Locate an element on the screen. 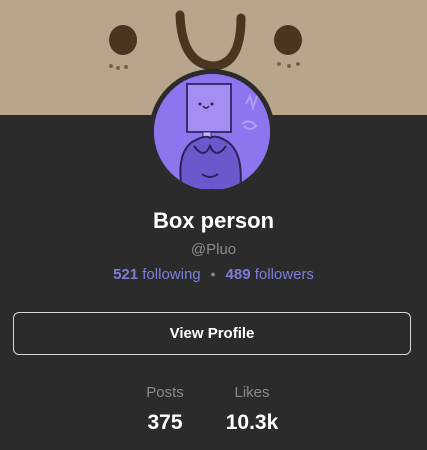 Image resolution: width=427 pixels, height=450 pixels. followers-link: 489 followers is located at coordinates (270, 274).